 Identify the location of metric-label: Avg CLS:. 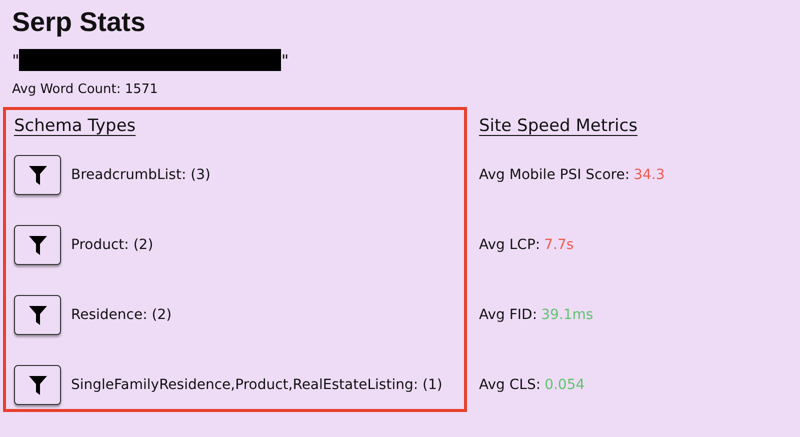
(510, 385).